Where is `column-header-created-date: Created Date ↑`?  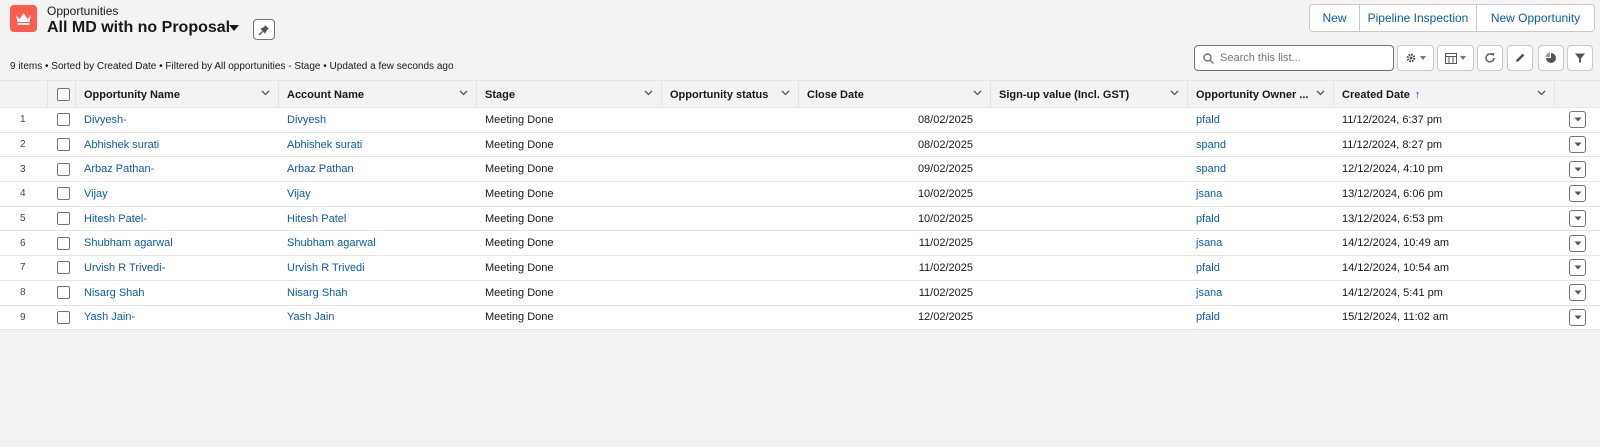 column-header-created-date: Created Date ↑ is located at coordinates (1444, 94).